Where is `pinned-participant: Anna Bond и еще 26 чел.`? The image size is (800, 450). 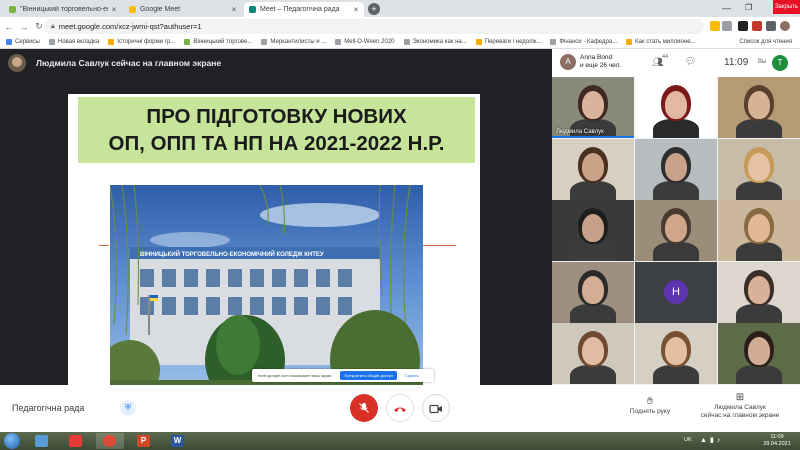 pinned-participant: Anna Bond и еще 26 чел. is located at coordinates (600, 62).